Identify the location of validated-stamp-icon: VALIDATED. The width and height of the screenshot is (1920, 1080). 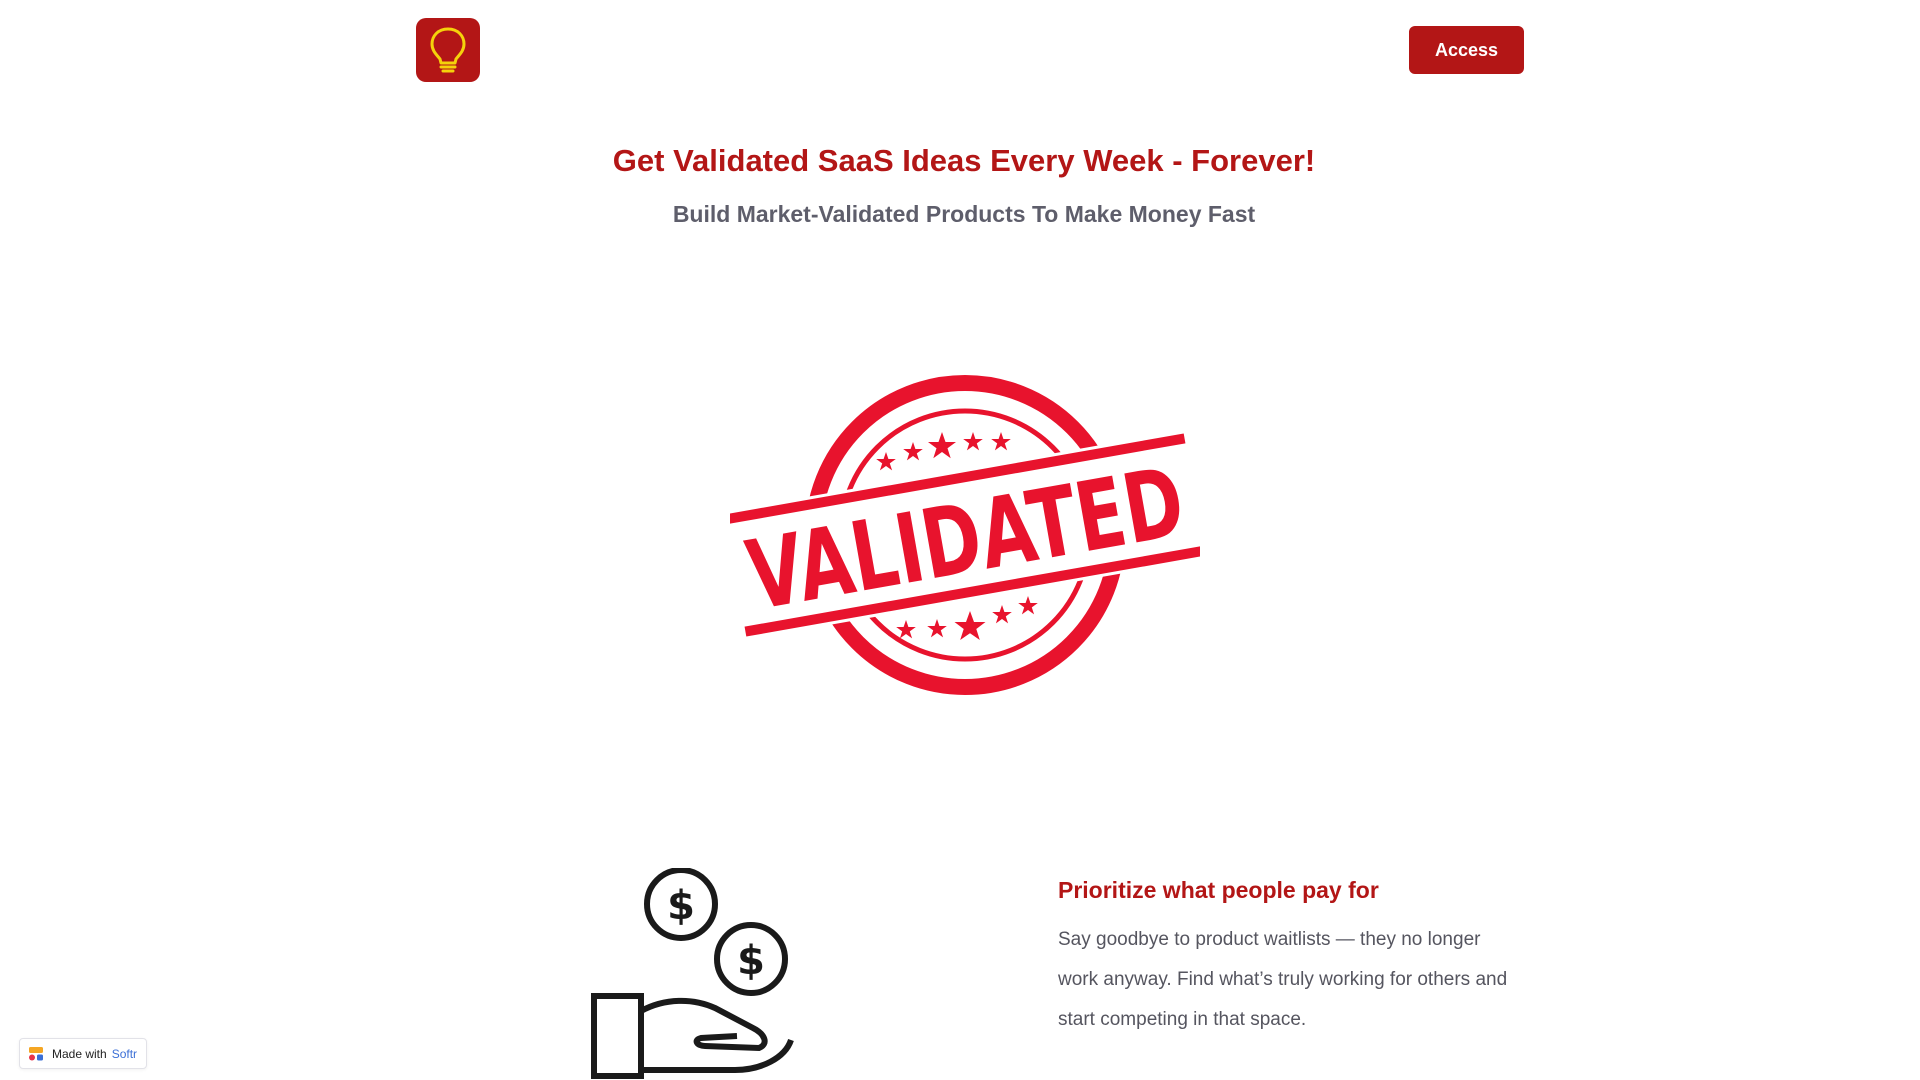
(965, 535).